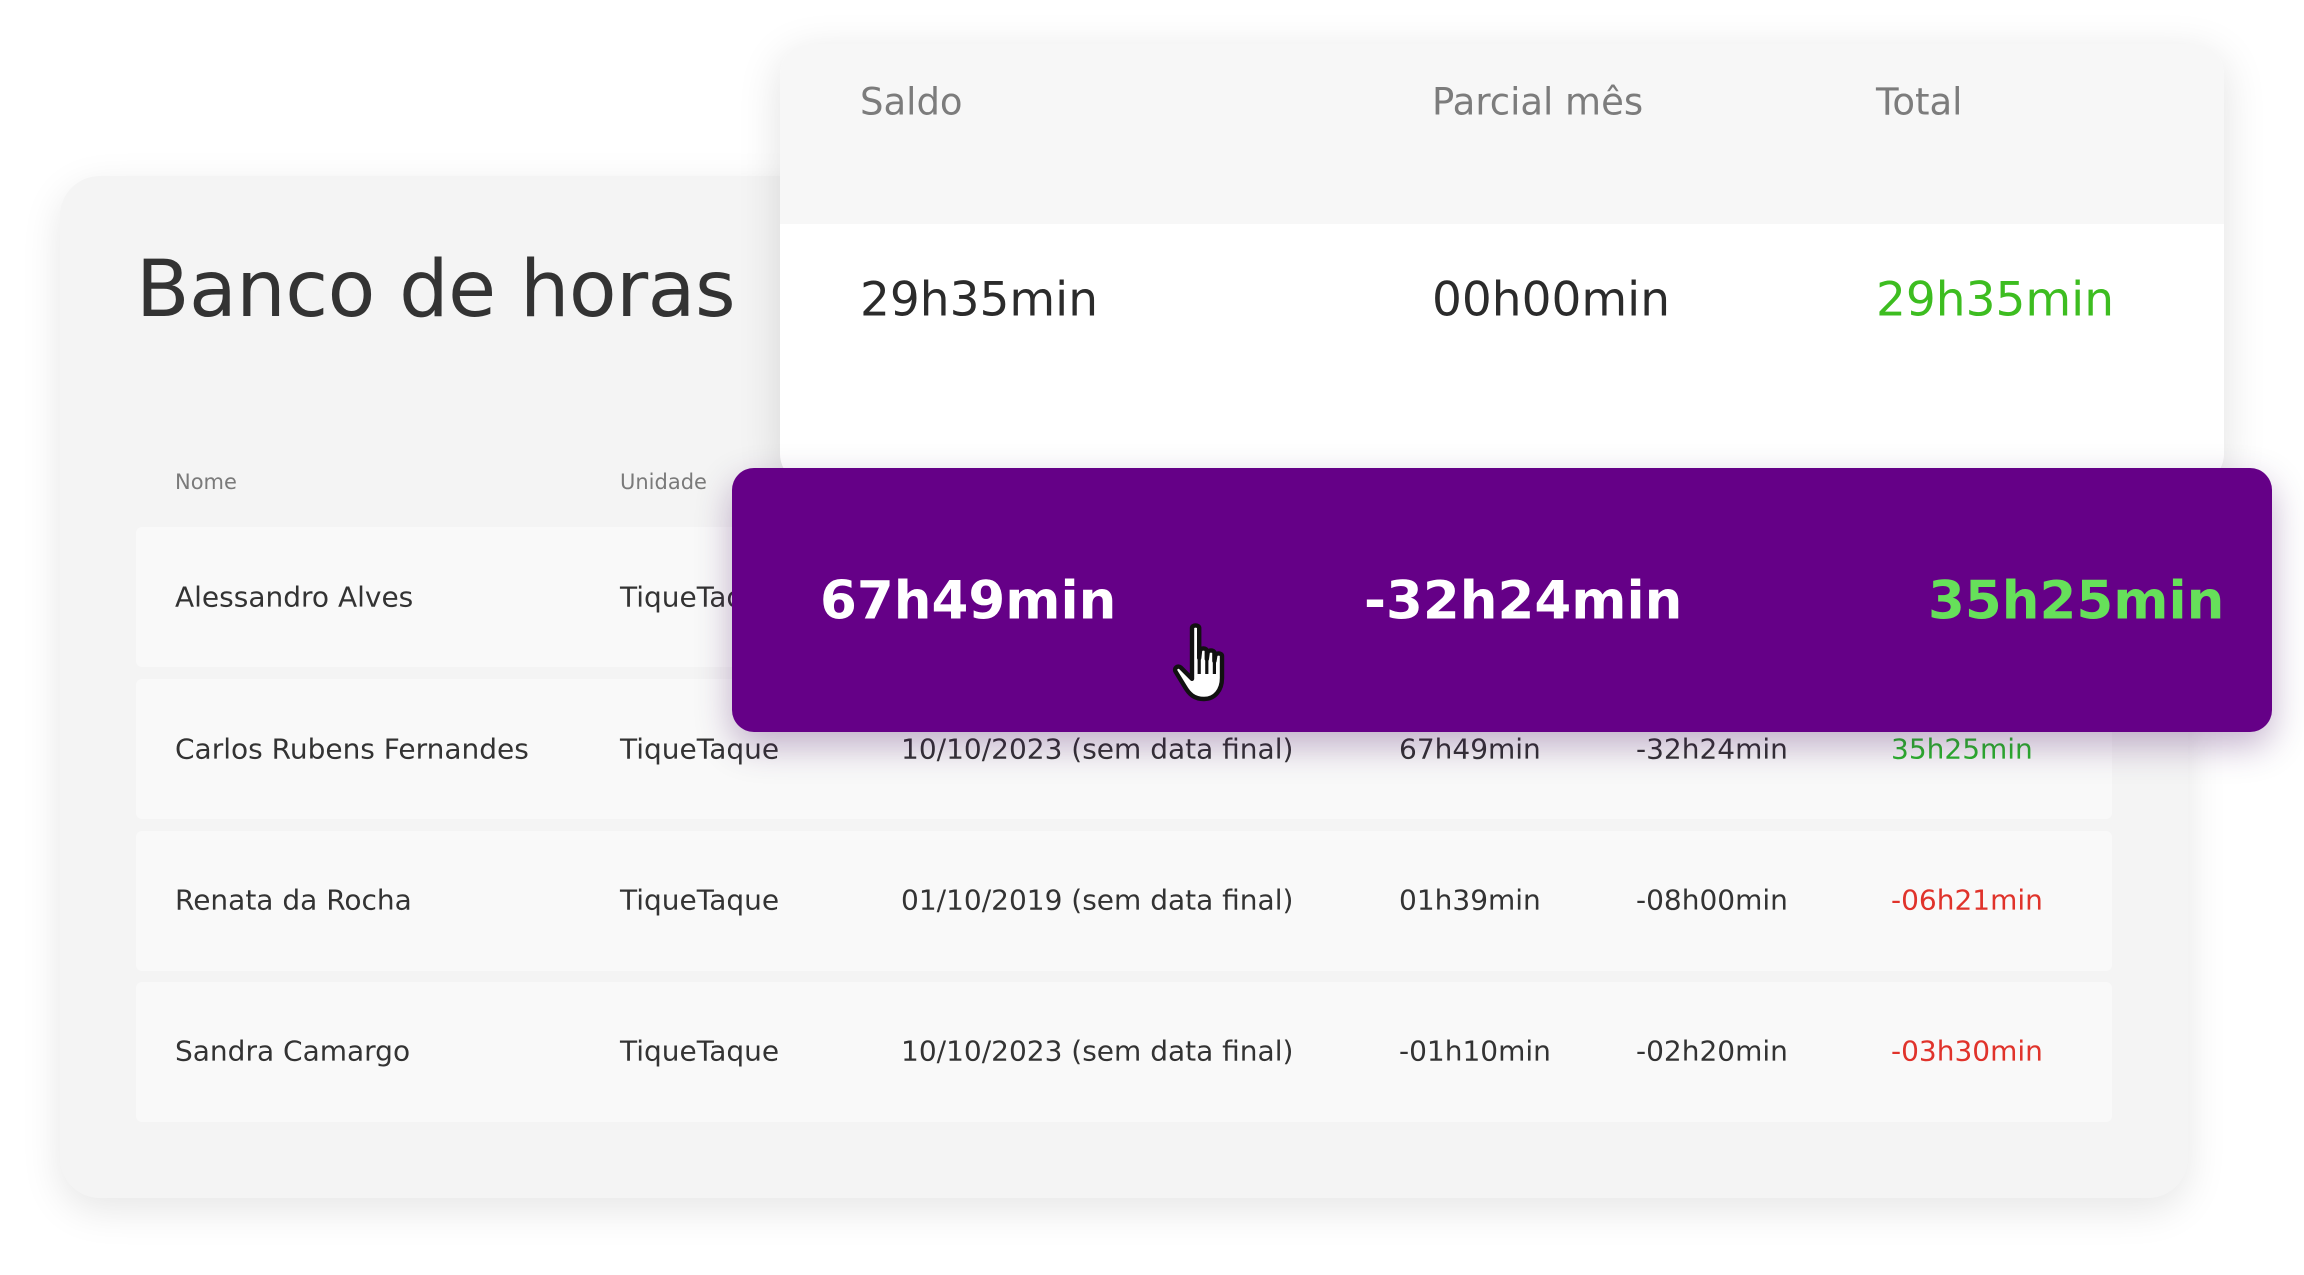 Image resolution: width=2304 pixels, height=1275 pixels. I want to click on column-header-unidade: Unidade, so click(663, 482).